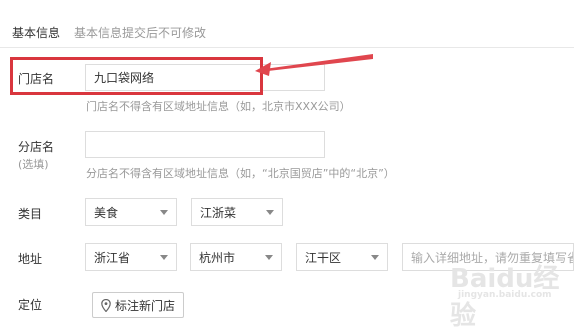 Image resolution: width=574 pixels, height=332 pixels. I want to click on category-secondary-select: 江浙菜, so click(237, 212).